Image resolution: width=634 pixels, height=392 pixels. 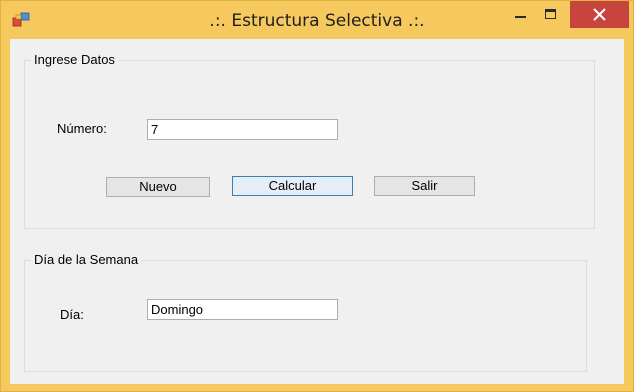 What do you see at coordinates (242, 129) in the screenshot?
I see `numero-input: 7` at bounding box center [242, 129].